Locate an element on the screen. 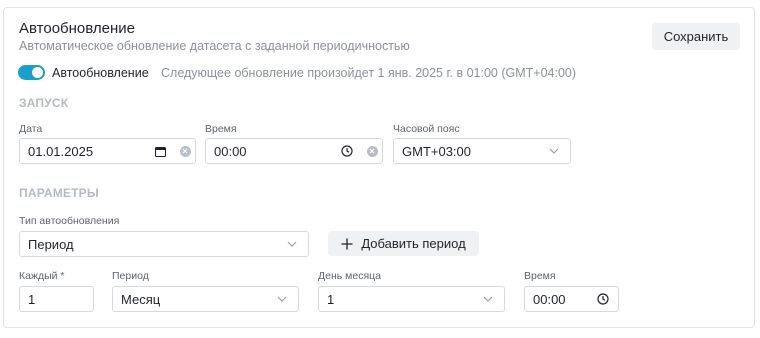 Image resolution: width=760 pixels, height=338 pixels. every-label: Каждый * is located at coordinates (42, 276).